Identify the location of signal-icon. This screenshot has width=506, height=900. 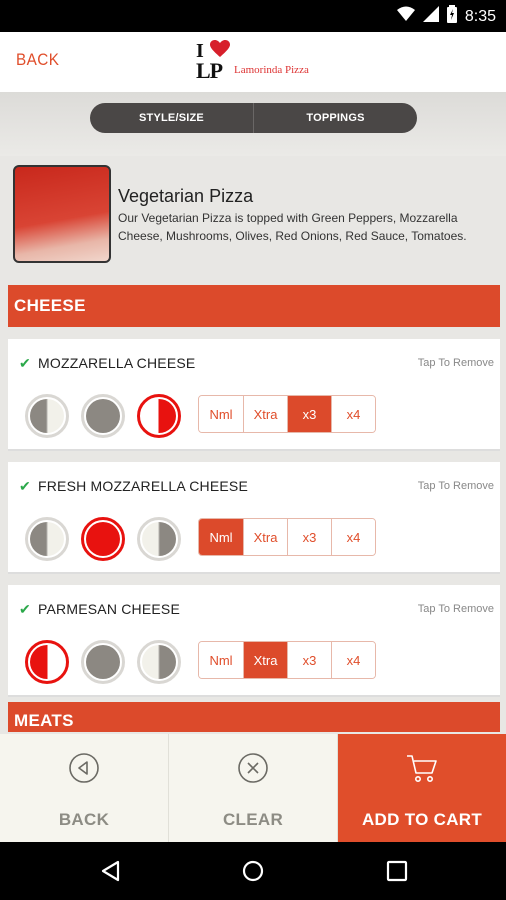
(430, 16).